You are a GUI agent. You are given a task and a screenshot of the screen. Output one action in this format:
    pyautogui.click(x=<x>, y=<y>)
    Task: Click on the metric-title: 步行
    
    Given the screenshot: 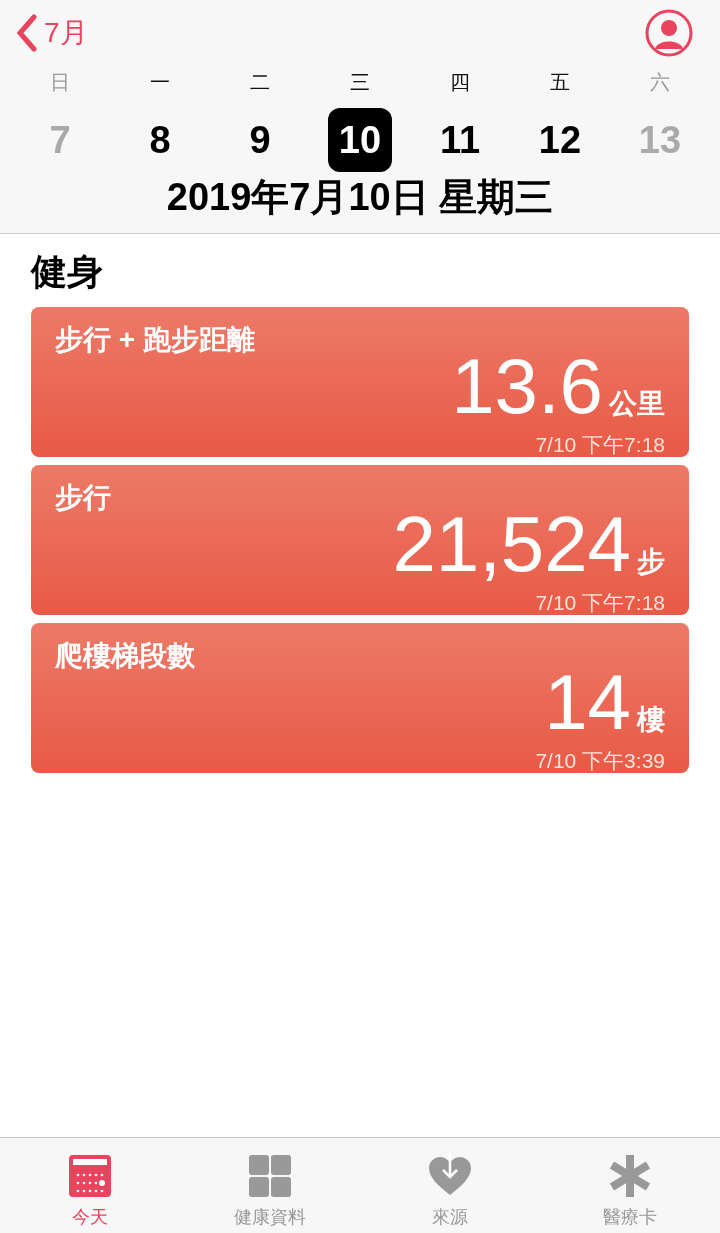 What is the action you would take?
    pyautogui.click(x=83, y=498)
    